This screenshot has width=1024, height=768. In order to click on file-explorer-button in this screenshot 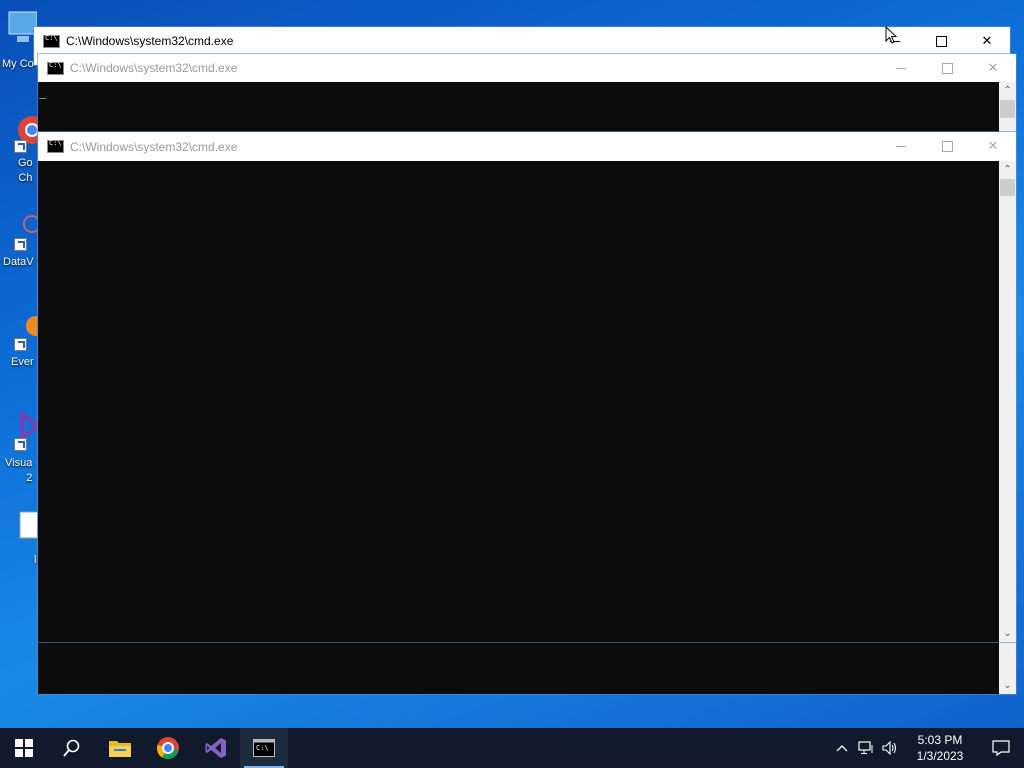, I will do `click(120, 748)`.